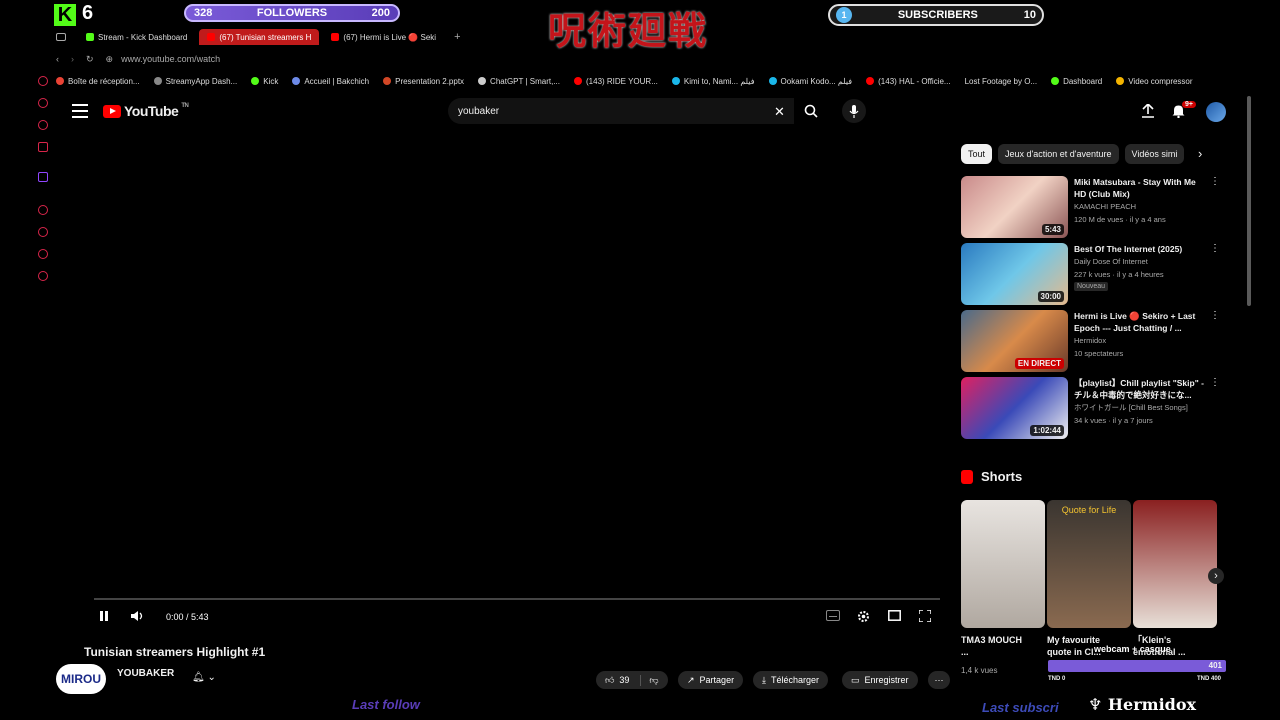  I want to click on rec-channel: Daily Dose Of Internet, so click(1139, 261).